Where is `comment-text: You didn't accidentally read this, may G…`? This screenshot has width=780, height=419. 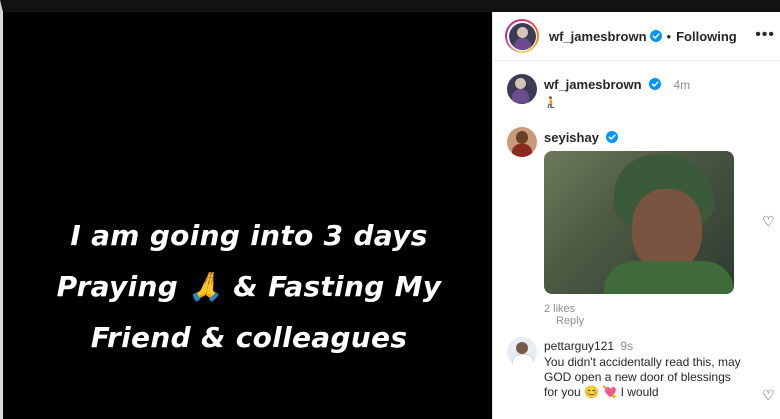 comment-text: You didn't accidentally read this, may G… is located at coordinates (642, 377).